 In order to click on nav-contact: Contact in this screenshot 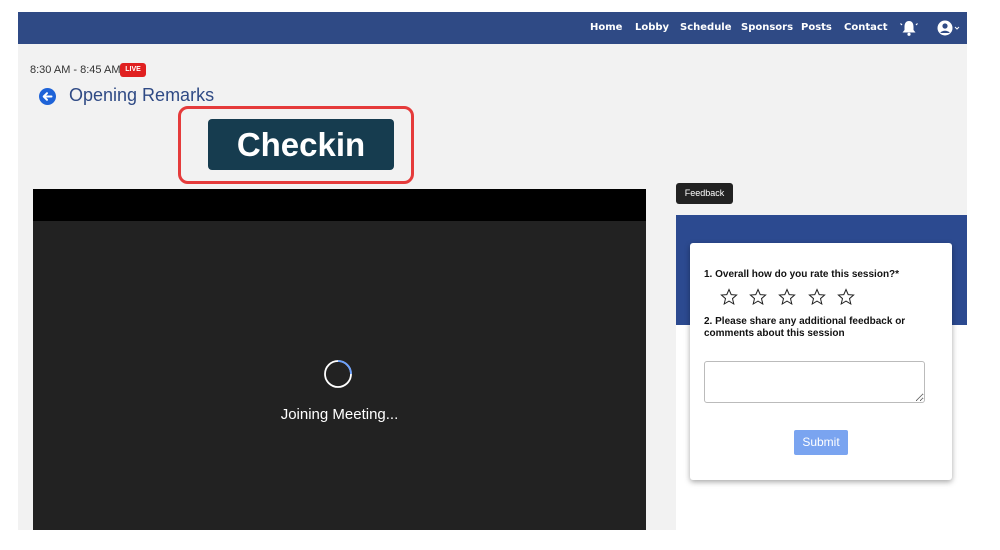, I will do `click(866, 28)`.